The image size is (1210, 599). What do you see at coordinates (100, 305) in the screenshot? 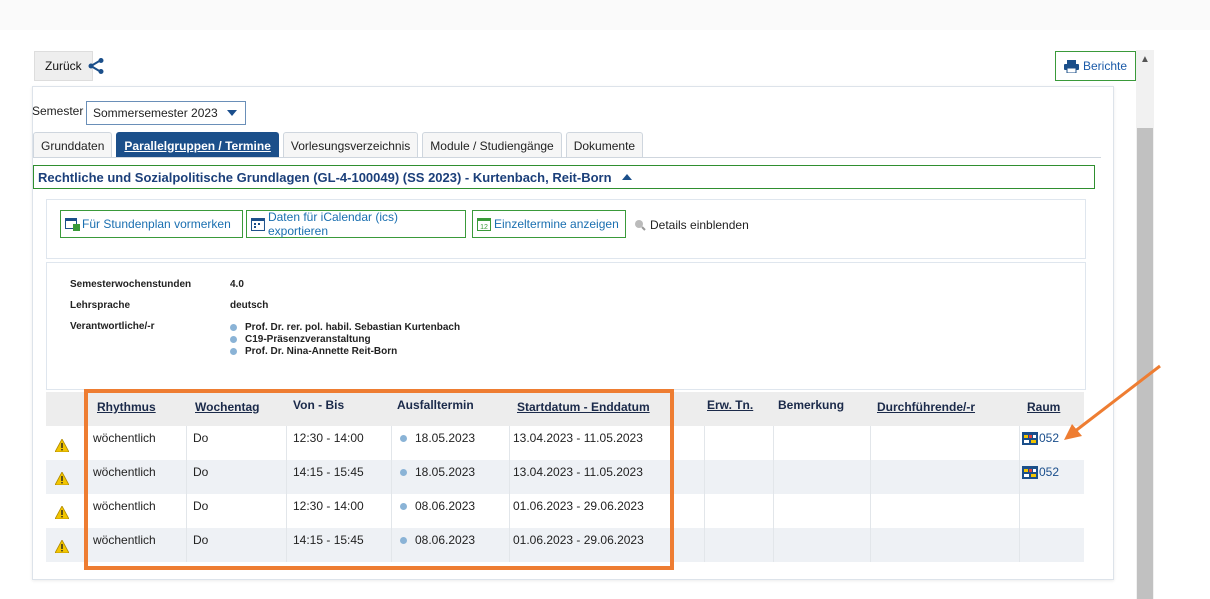
I see `language-label: Lehrsprache` at bounding box center [100, 305].